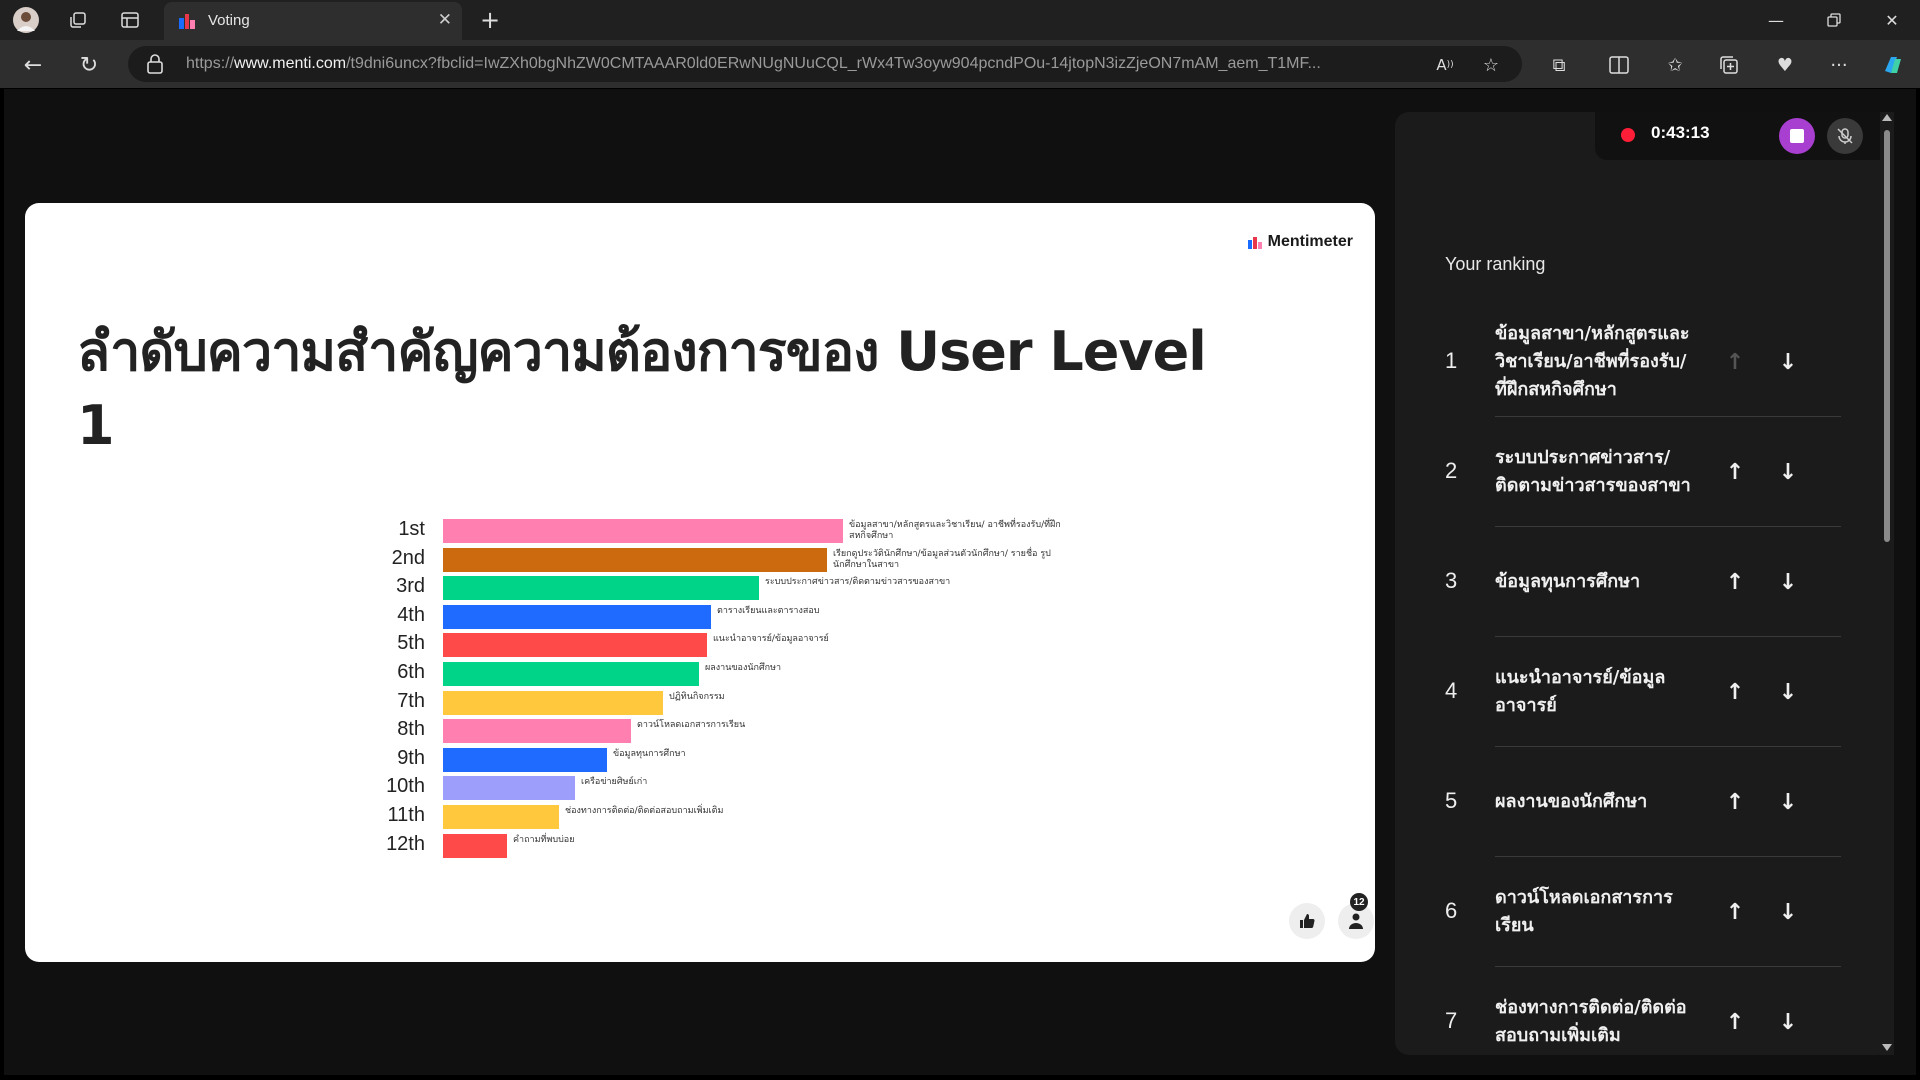 The width and height of the screenshot is (1920, 1080). I want to click on rank-label: 12th, so click(405, 843).